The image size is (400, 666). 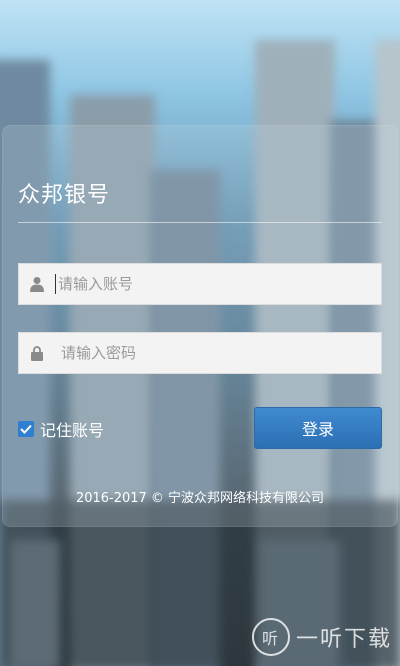 What do you see at coordinates (343, 639) in the screenshot?
I see `watermark-text: 一听下载` at bounding box center [343, 639].